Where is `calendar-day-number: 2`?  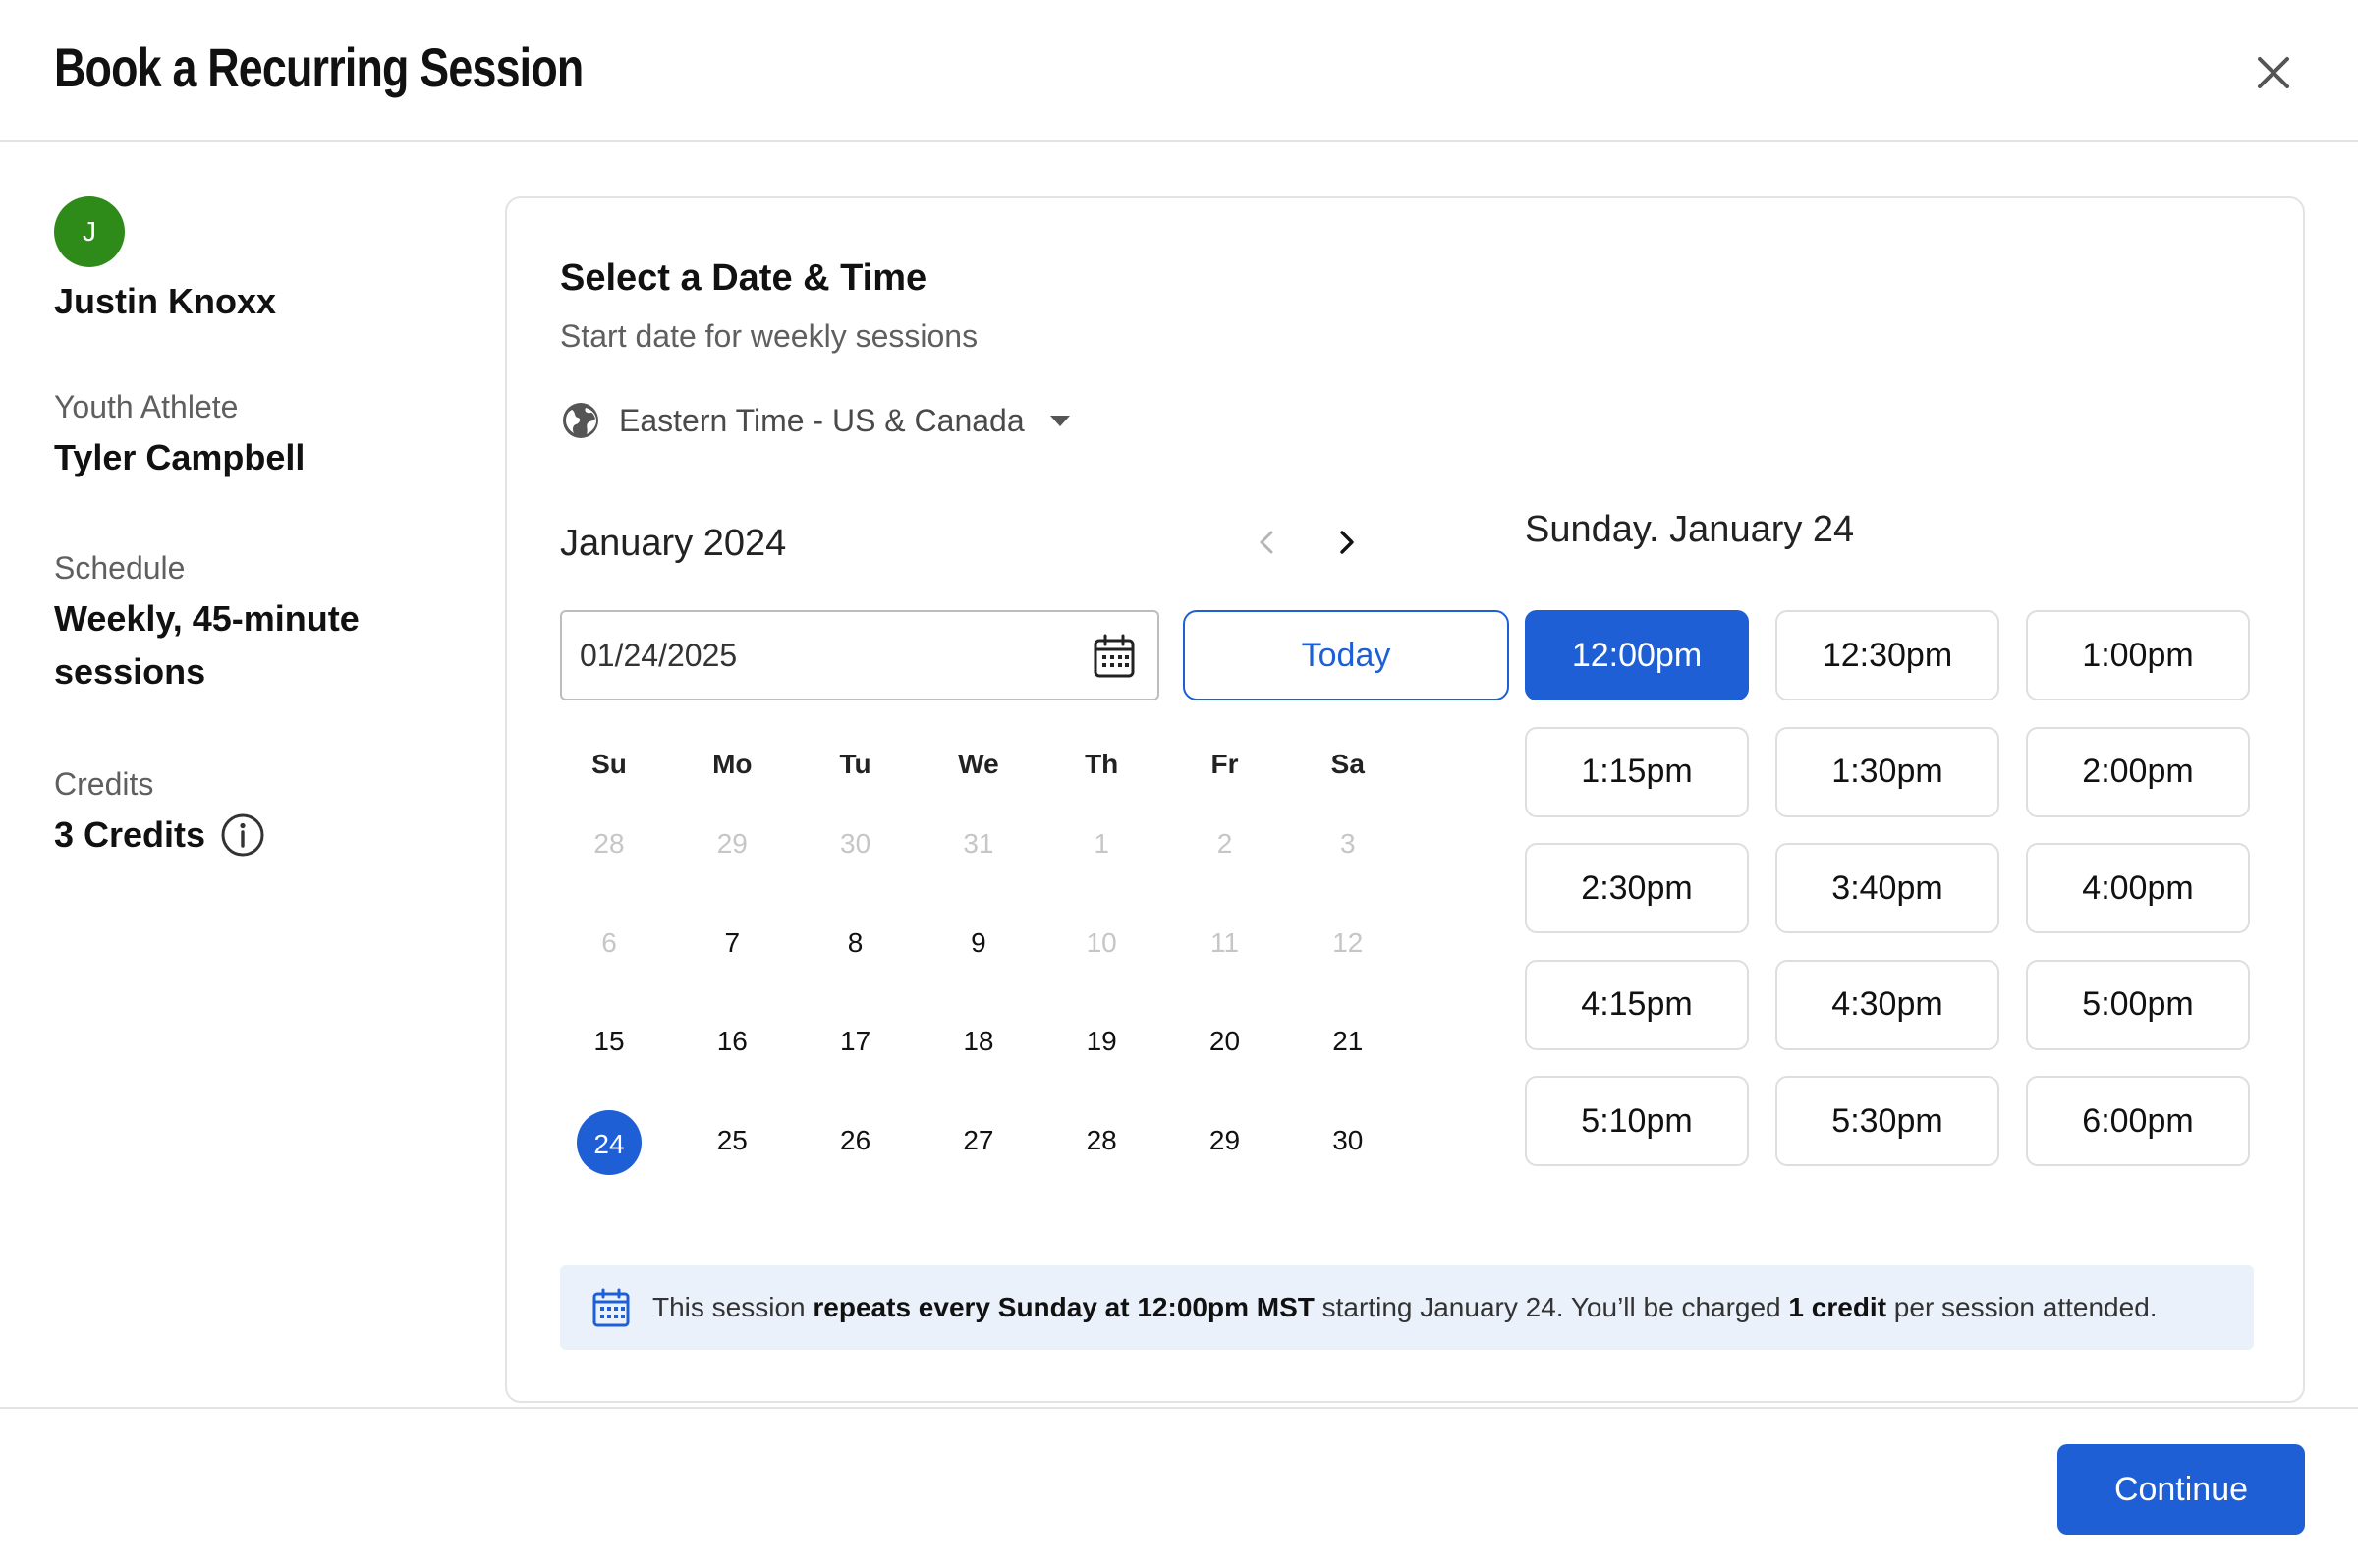
calendar-day-number: 2 is located at coordinates (1225, 843).